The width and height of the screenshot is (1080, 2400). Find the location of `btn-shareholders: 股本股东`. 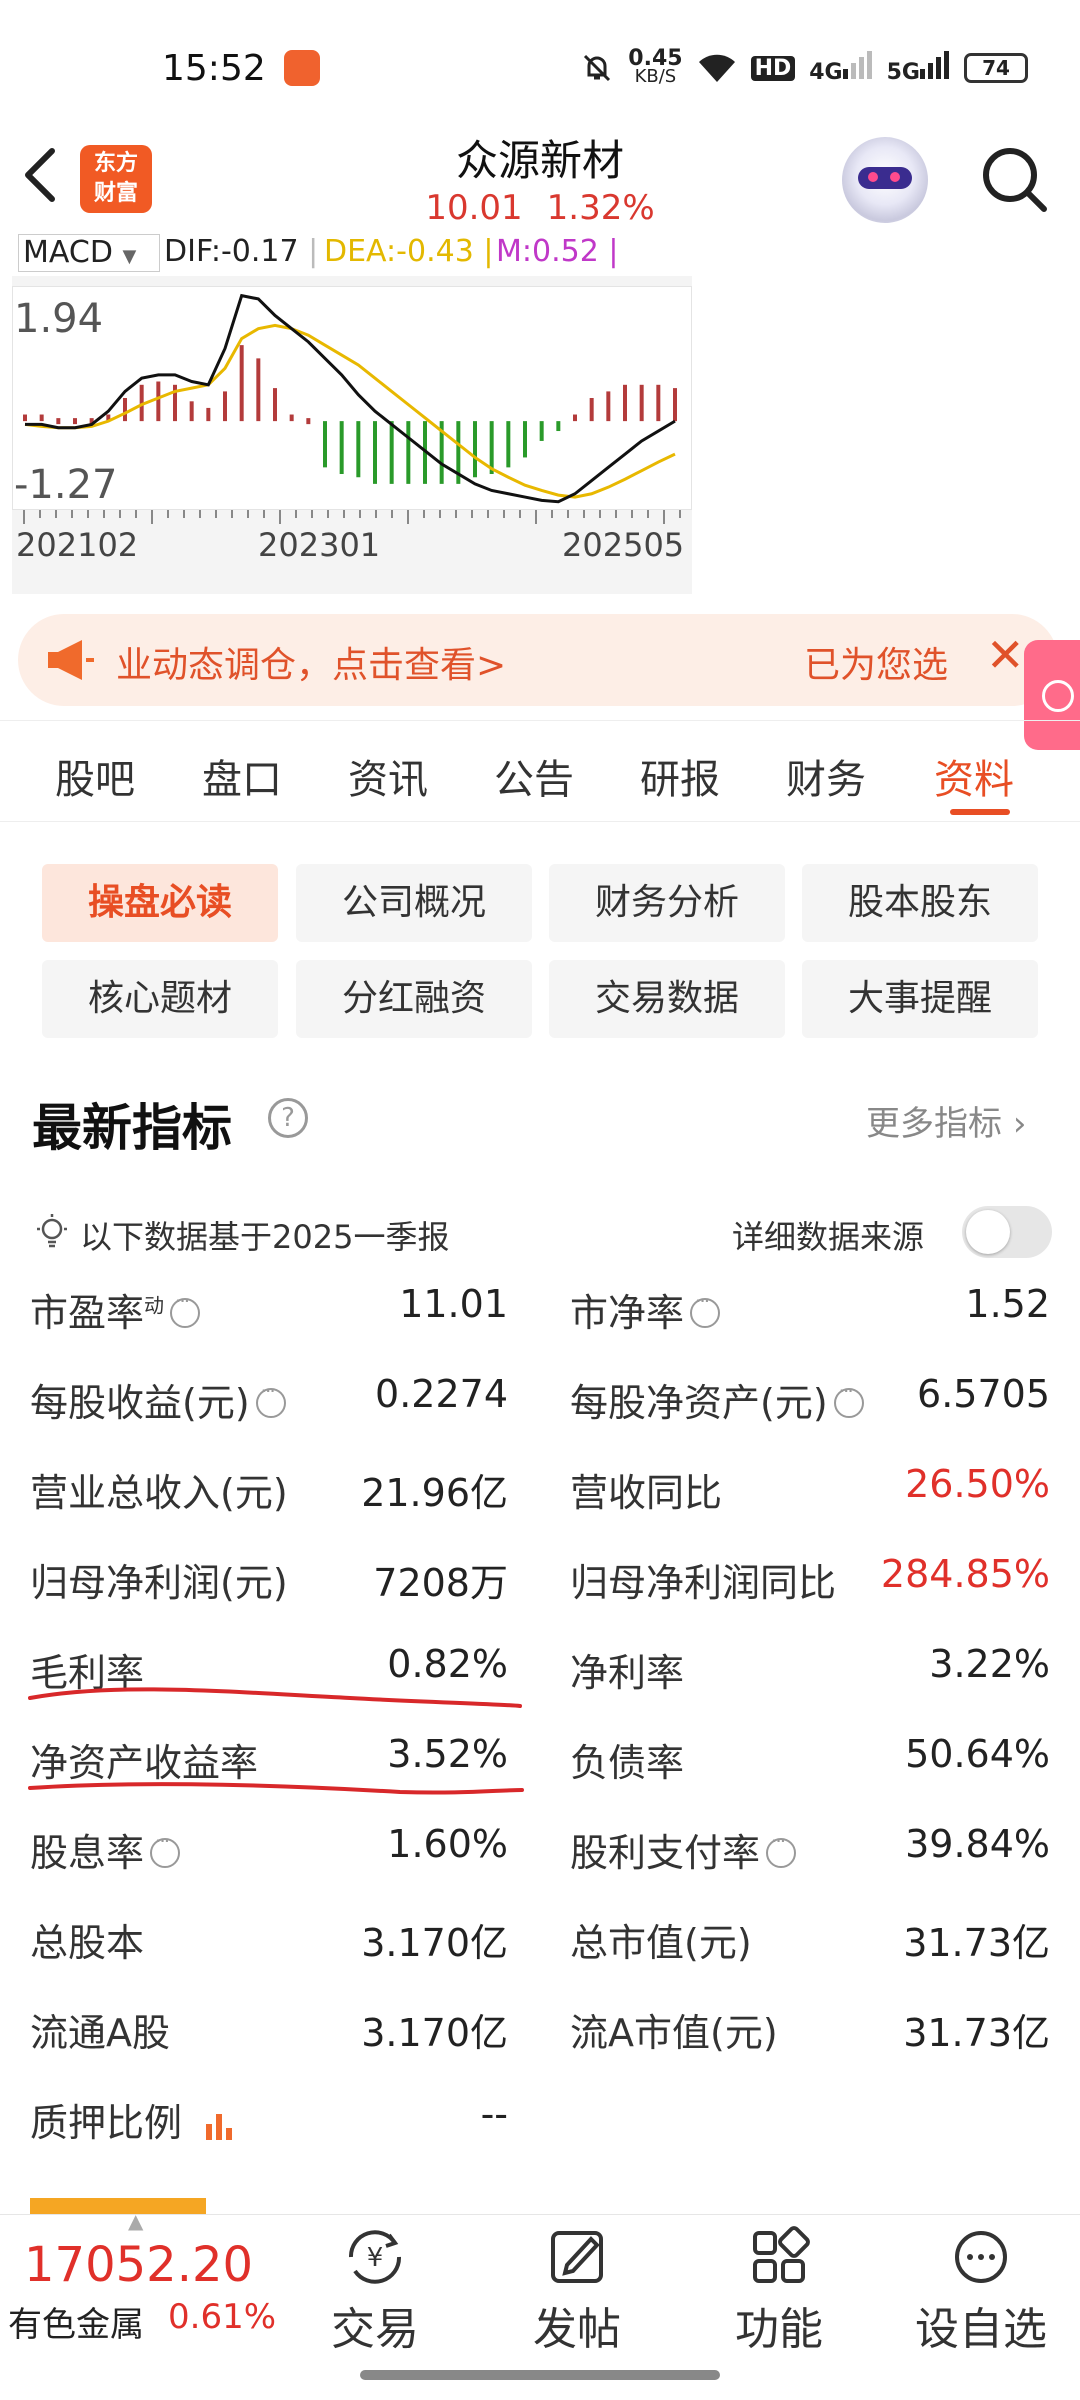

btn-shareholders: 股本股东 is located at coordinates (920, 903).